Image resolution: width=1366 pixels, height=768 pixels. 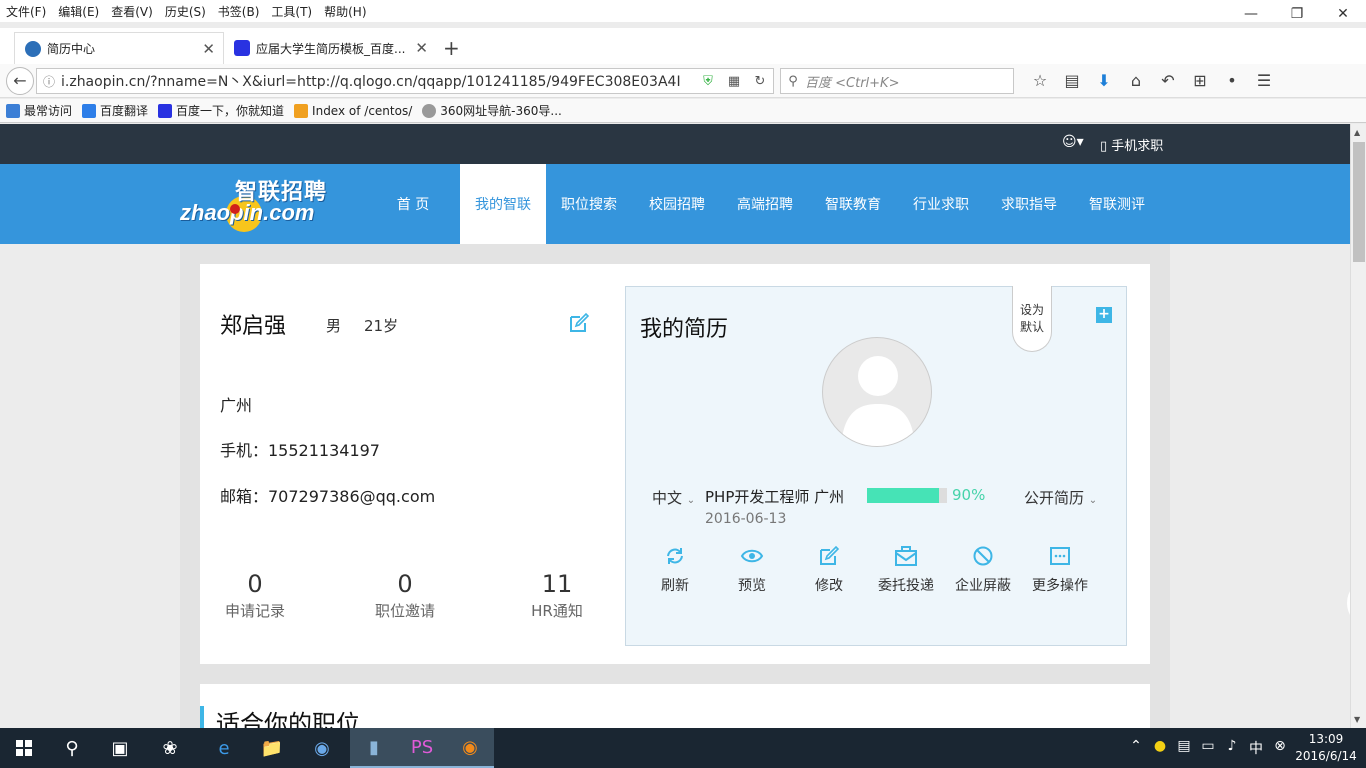 I want to click on minimize-button: —, so click(x=1251, y=14).